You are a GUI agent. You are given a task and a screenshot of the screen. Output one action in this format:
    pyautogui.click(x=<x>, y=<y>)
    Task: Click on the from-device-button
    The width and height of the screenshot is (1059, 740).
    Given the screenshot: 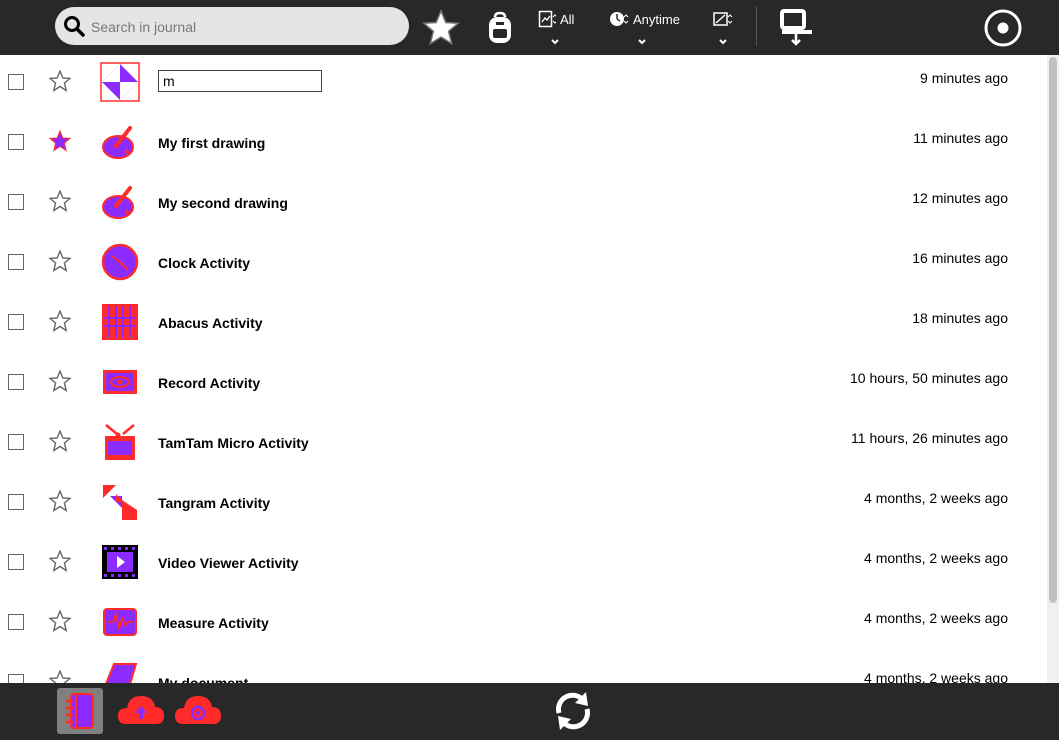 What is the action you would take?
    pyautogui.click(x=795, y=27)
    